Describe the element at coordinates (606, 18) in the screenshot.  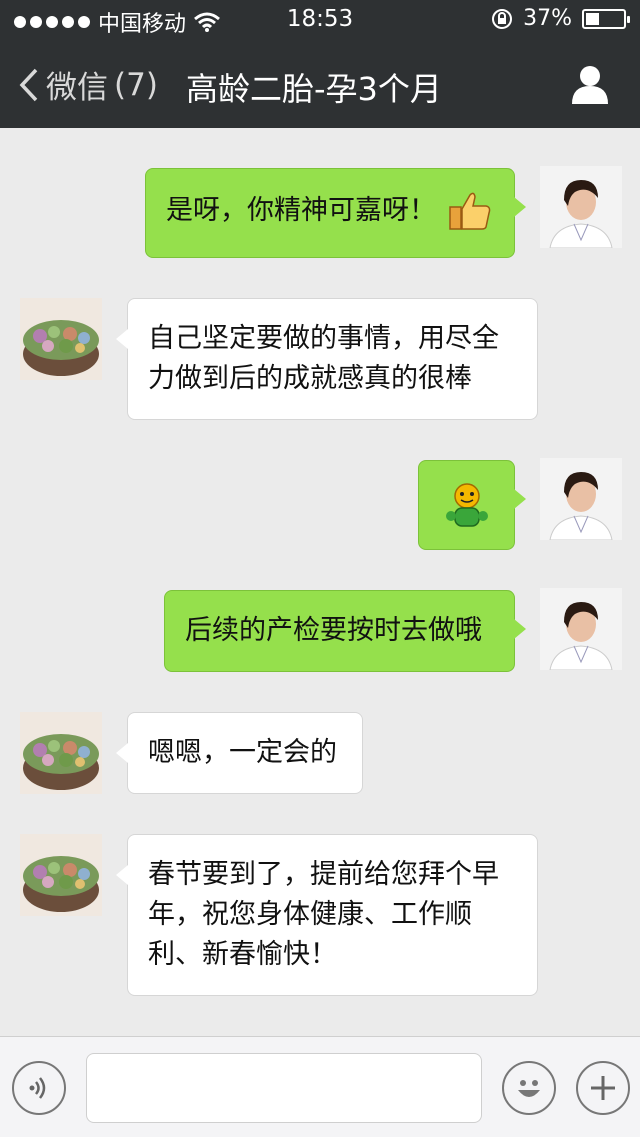
I see `battery-icon` at that location.